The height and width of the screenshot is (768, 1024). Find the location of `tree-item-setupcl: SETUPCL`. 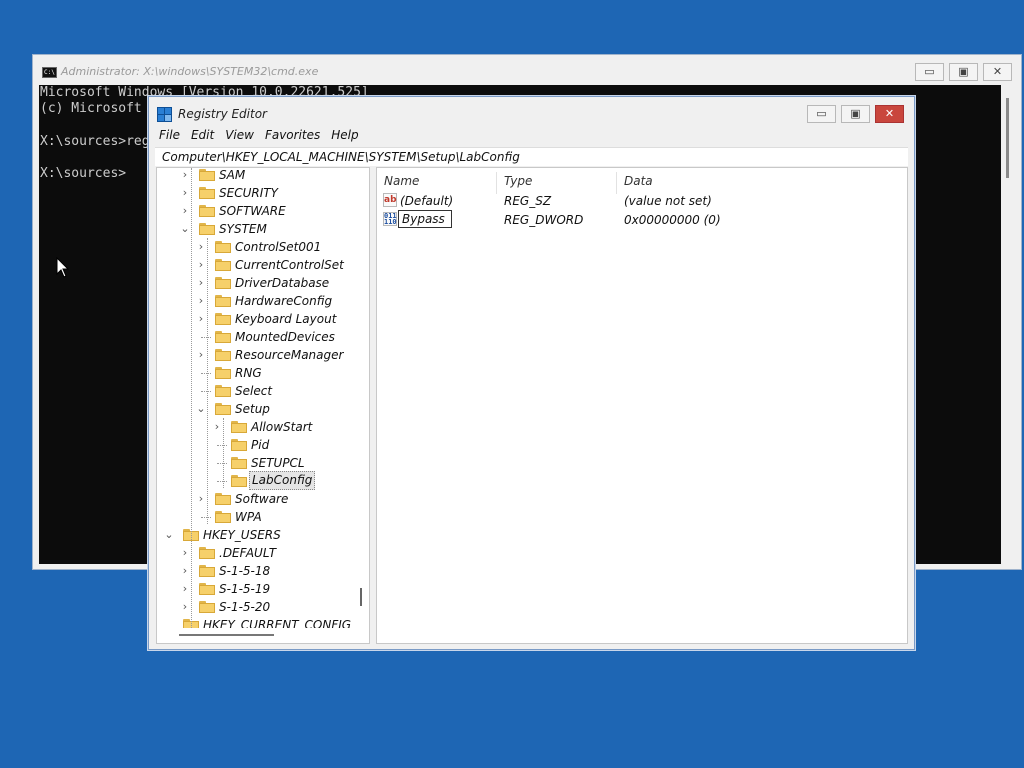

tree-item-setupcl: SETUPCL is located at coordinates (256, 463).